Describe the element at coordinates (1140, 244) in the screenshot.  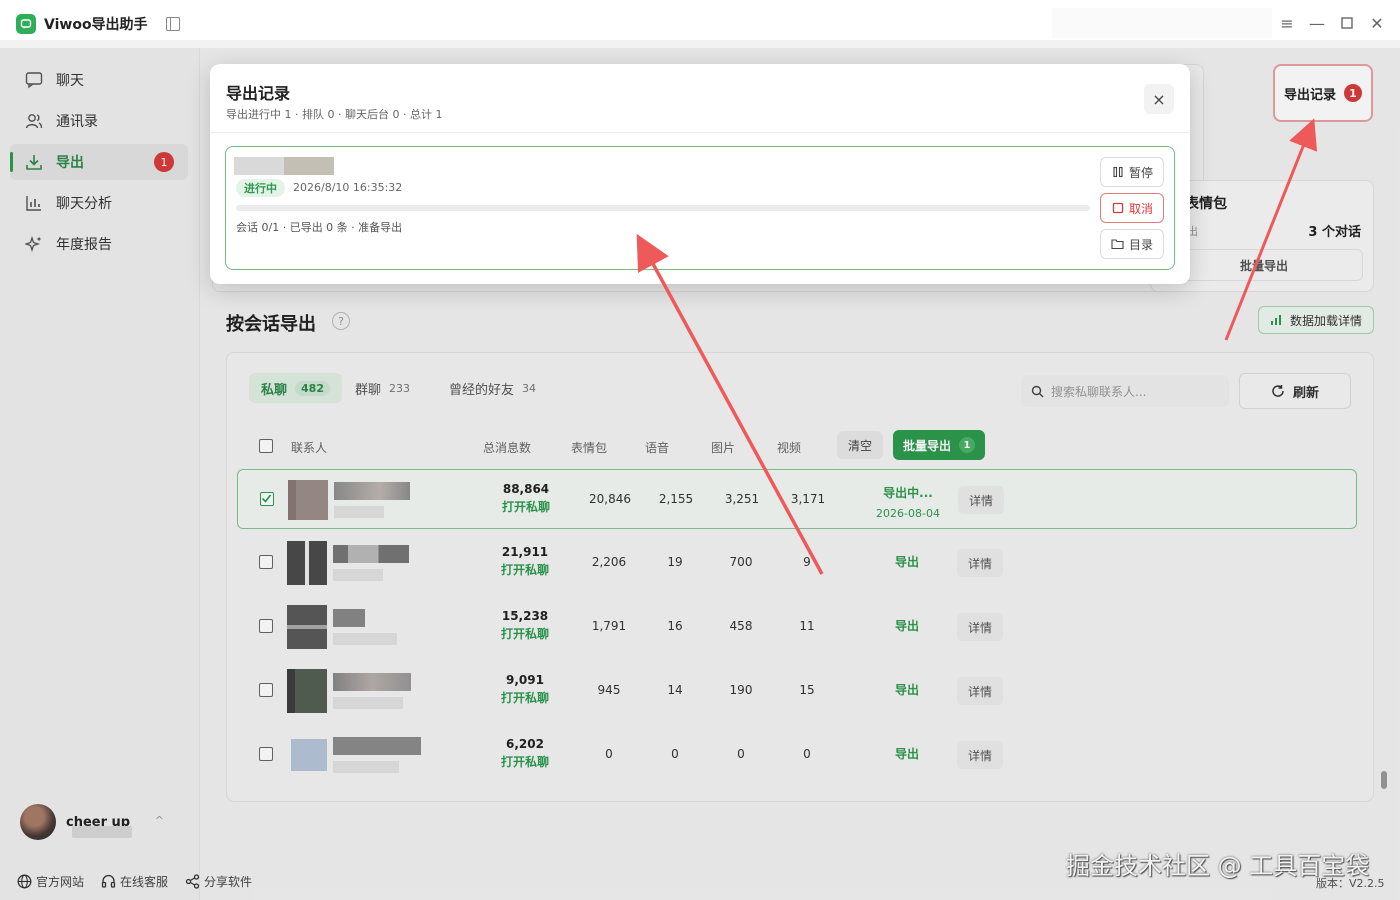
I see `folder-label: 目录` at that location.